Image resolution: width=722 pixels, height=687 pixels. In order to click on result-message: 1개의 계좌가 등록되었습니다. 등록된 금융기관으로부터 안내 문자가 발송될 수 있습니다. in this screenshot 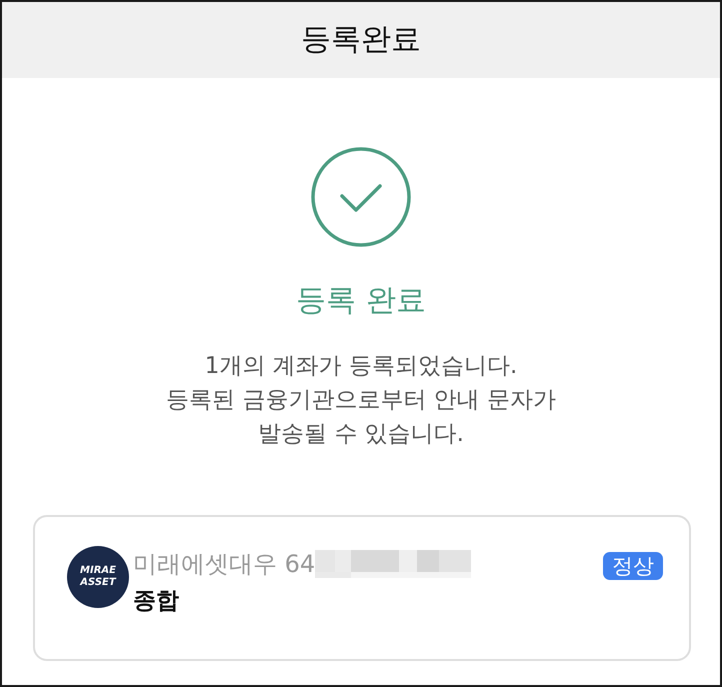, I will do `click(361, 400)`.